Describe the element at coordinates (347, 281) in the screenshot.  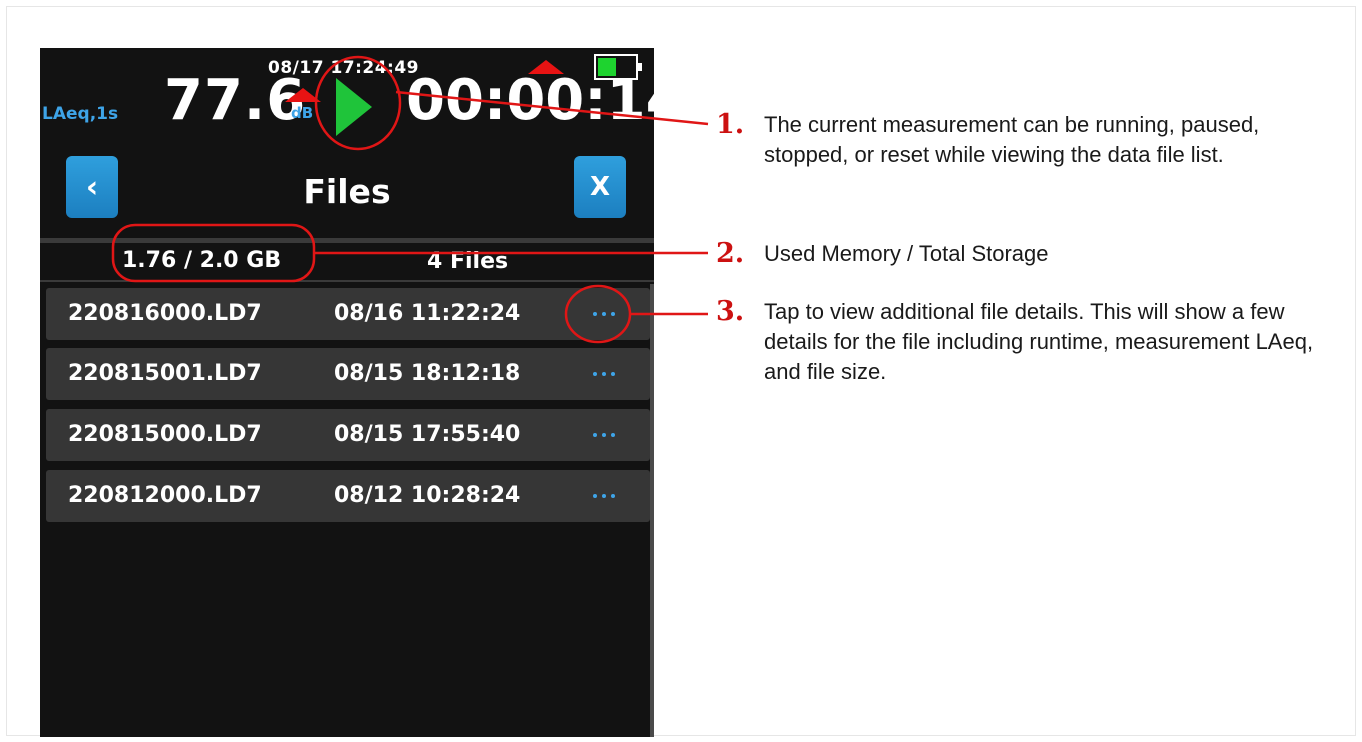
I see `list-divider` at that location.